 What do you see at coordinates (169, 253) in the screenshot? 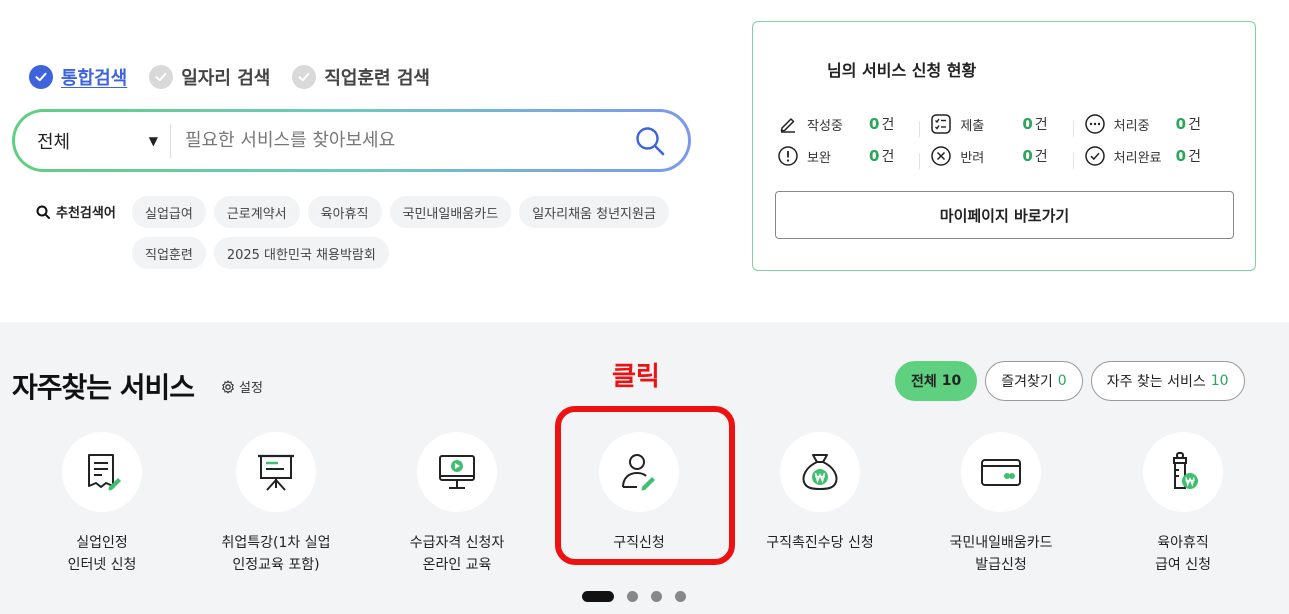
I see `keyword-chip: 직업훈련` at bounding box center [169, 253].